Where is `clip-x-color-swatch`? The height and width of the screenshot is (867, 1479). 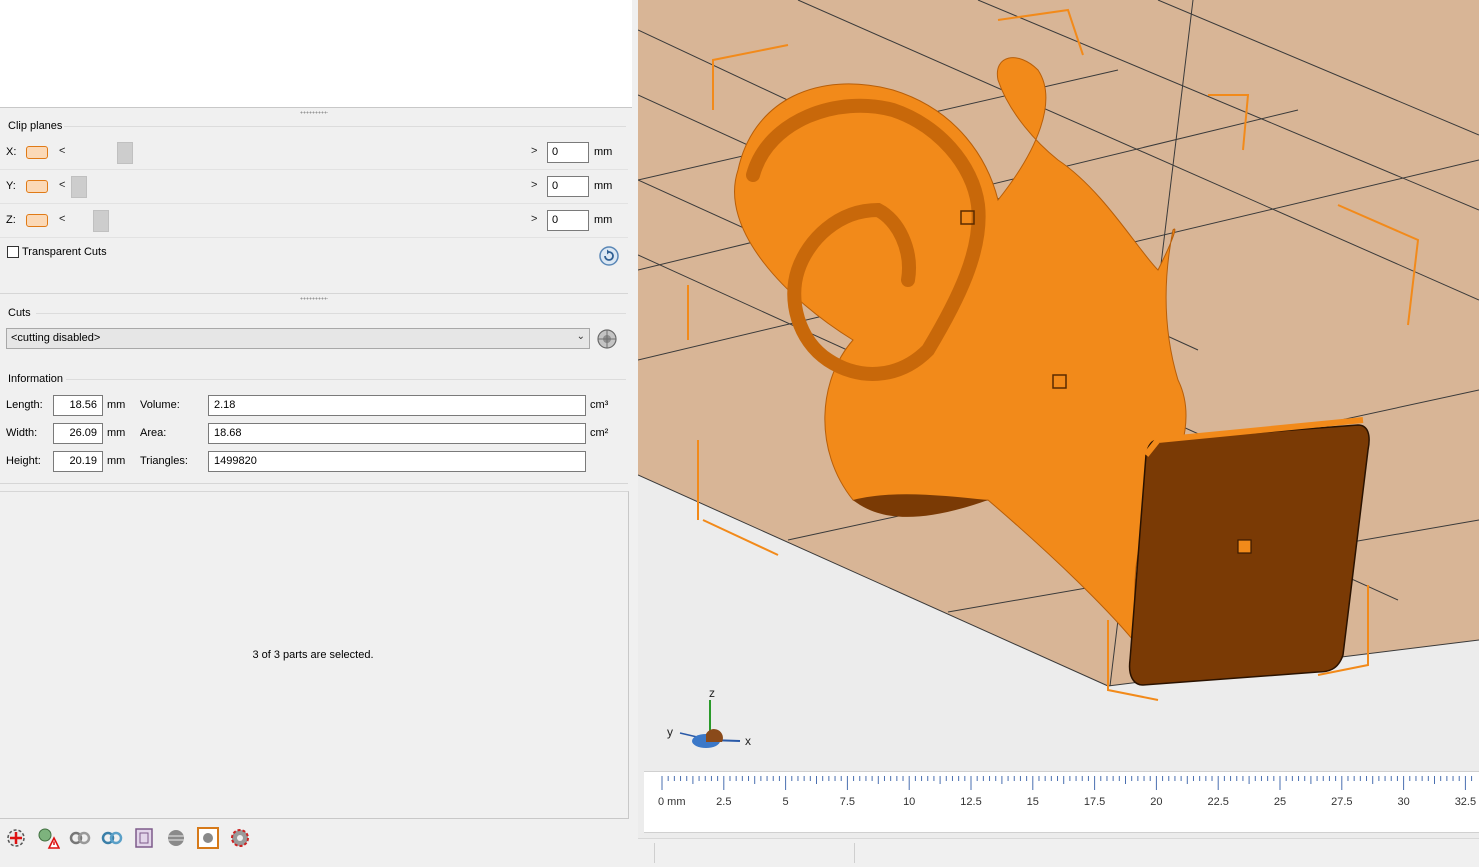 clip-x-color-swatch is located at coordinates (37, 152).